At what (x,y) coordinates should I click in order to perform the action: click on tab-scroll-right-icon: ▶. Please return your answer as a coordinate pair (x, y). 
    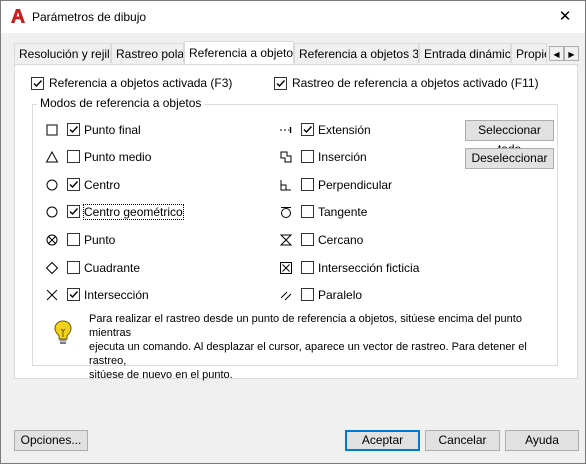
    Looking at the image, I should click on (571, 53).